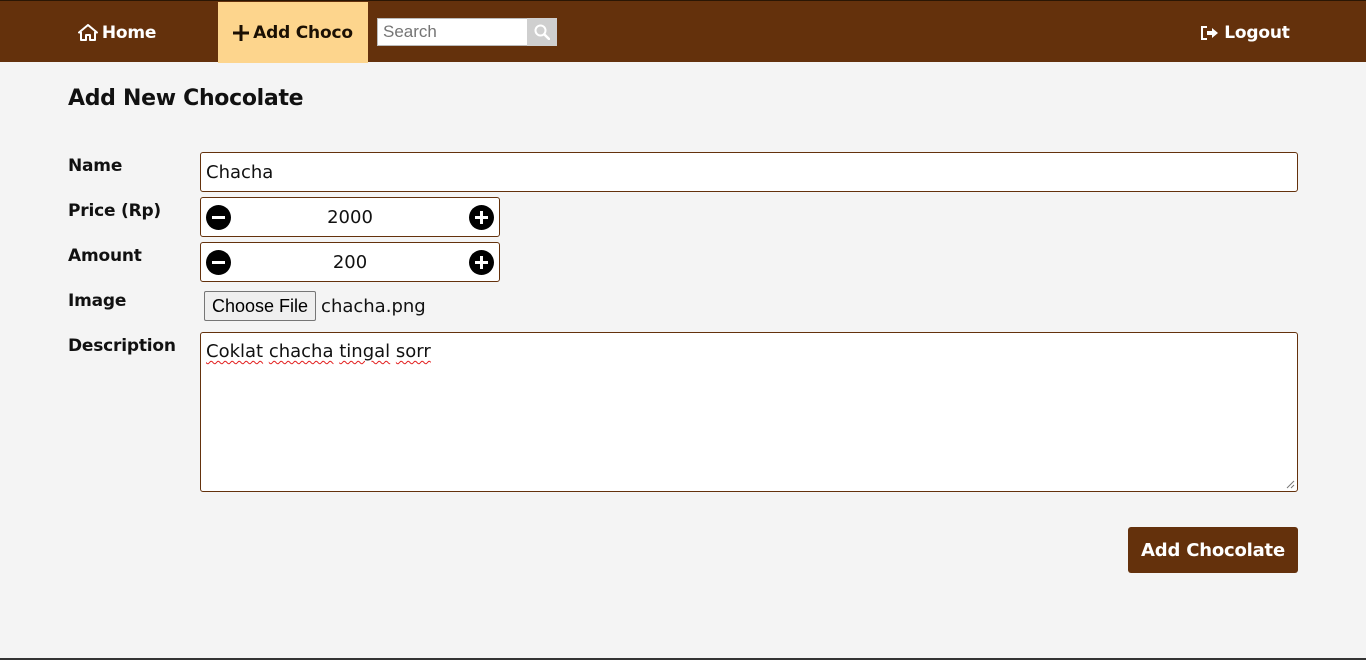 The height and width of the screenshot is (660, 1366). What do you see at coordinates (452, 32) in the screenshot?
I see `search-input` at bounding box center [452, 32].